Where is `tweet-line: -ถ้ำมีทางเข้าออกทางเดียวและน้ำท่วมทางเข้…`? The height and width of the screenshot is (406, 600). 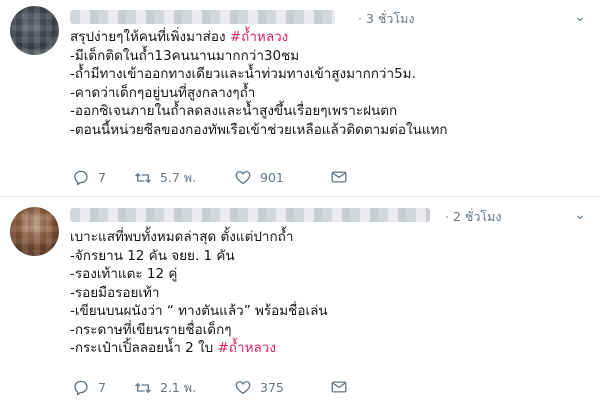
tweet-line: -ถ้ำมีทางเข้าออกทางเดียวและน้ำท่วมทางเข้… is located at coordinates (243, 74).